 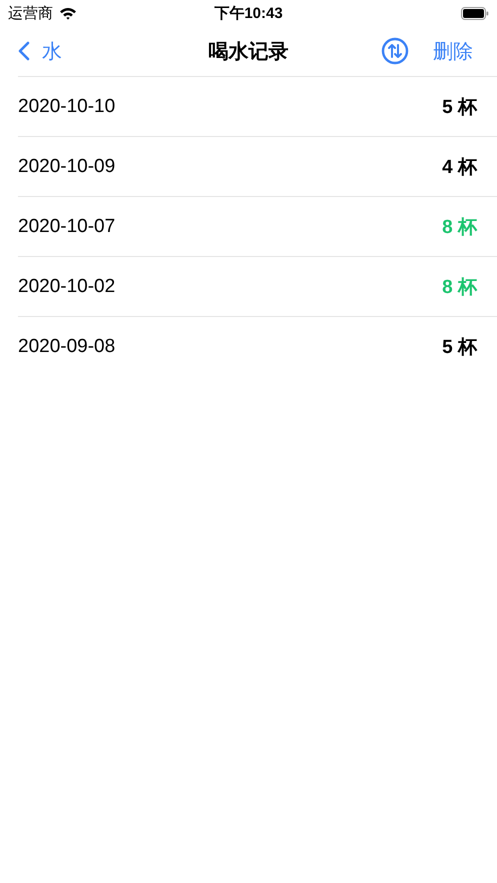 I want to click on record-date: 2020-10-09, so click(x=67, y=167).